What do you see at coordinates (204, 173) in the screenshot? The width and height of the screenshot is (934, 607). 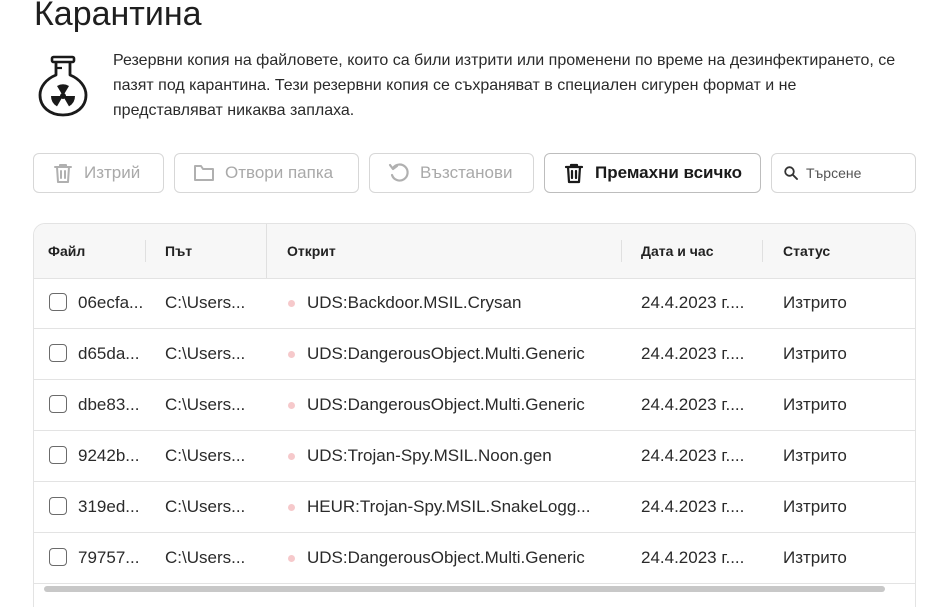 I see `folder-icon` at bounding box center [204, 173].